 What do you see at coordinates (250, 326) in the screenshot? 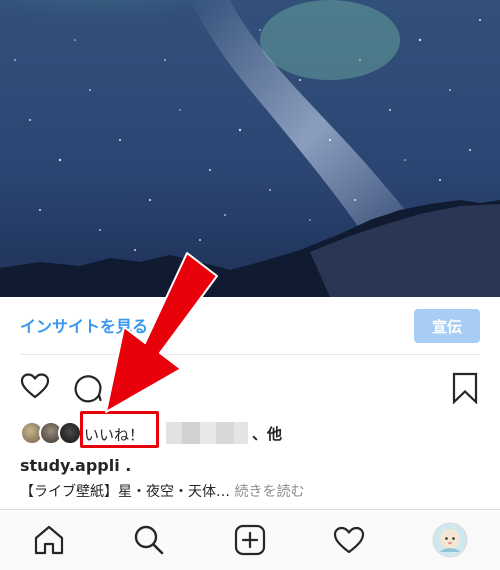
I see `insights-row: インサイトを見る 宣伝` at bounding box center [250, 326].